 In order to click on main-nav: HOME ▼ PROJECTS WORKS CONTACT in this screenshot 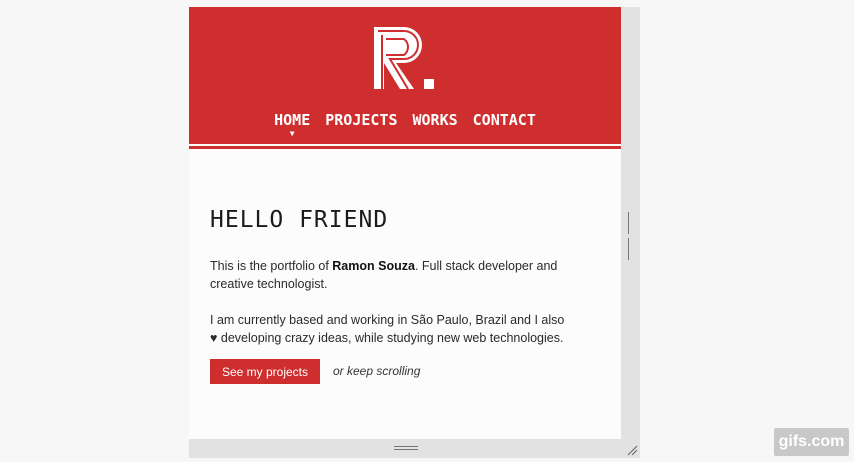, I will do `click(405, 124)`.